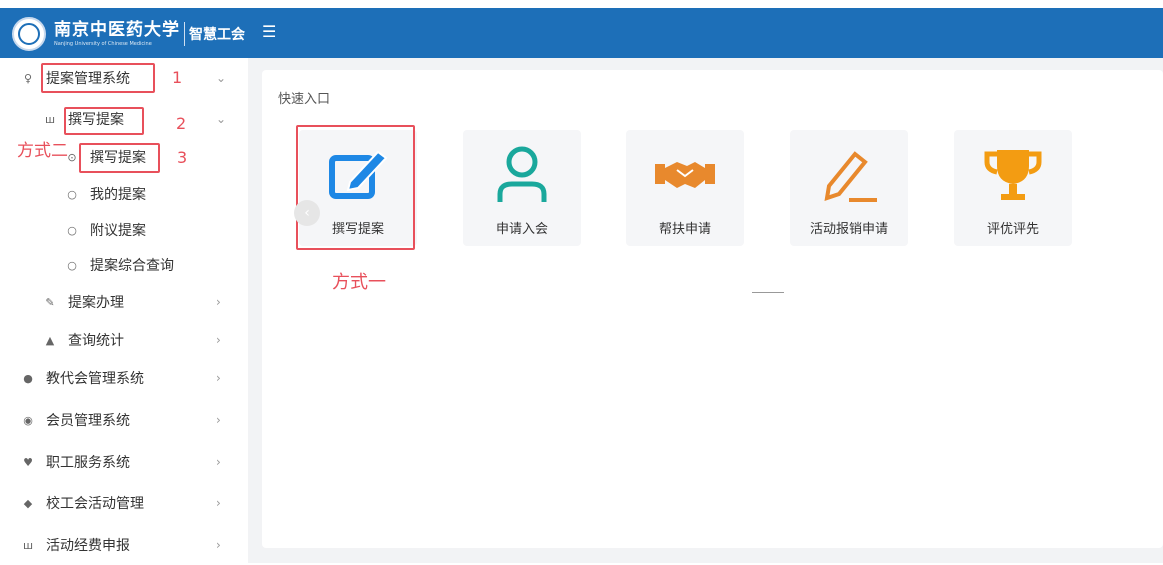 The image size is (1163, 565). Describe the element at coordinates (28, 78) in the screenshot. I see `lightbulb-icon: ♀` at that location.